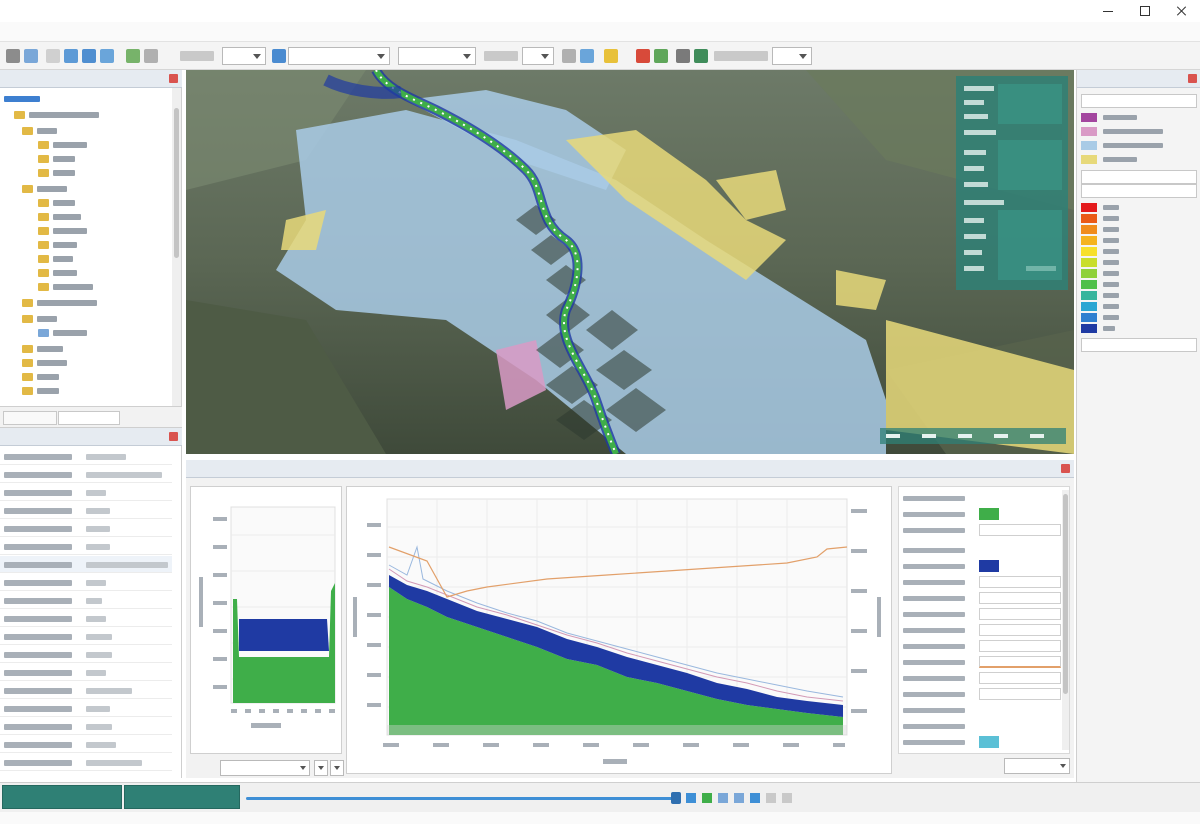 The image size is (1200, 824). What do you see at coordinates (173, 78) in the screenshot?
I see `tree-panel-close-icon` at bounding box center [173, 78].